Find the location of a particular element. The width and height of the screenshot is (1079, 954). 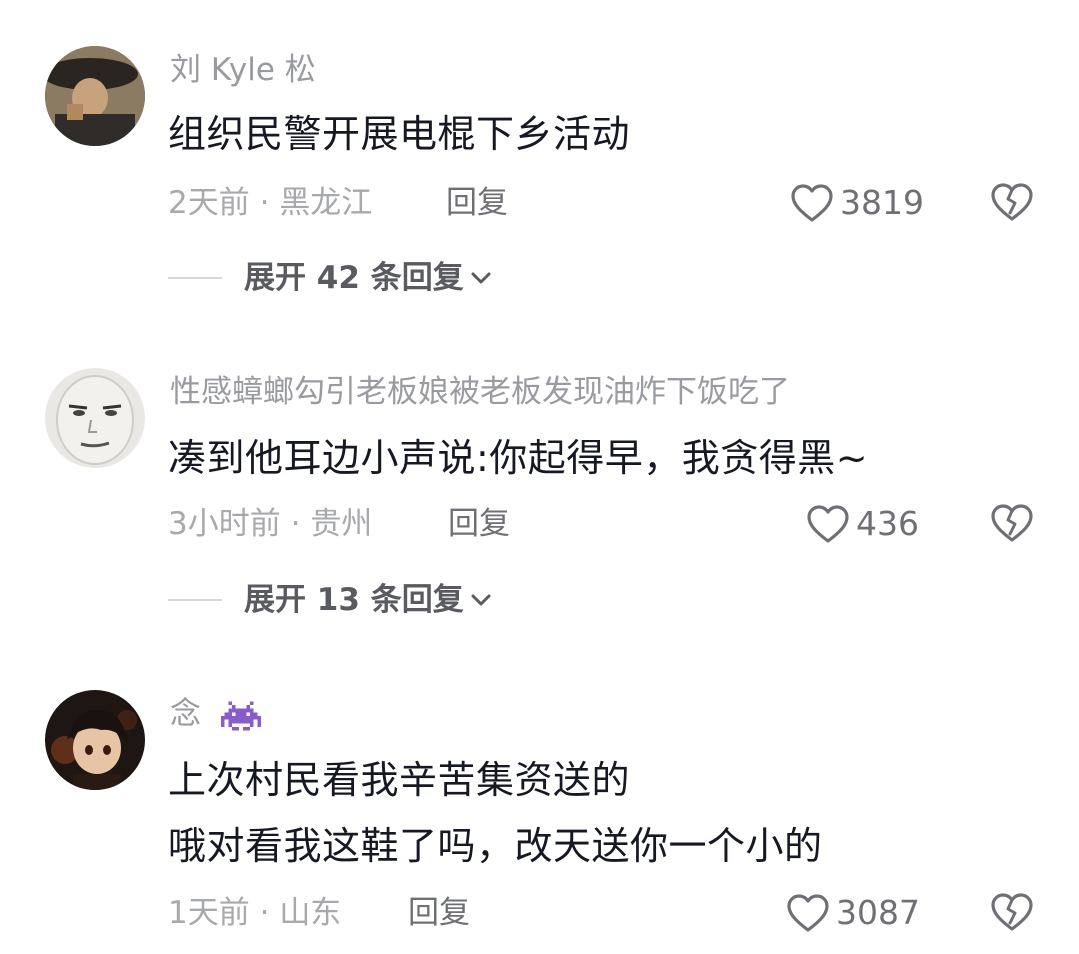

comment-text: 哦对看我这鞋了吗，改天送你一个小的 is located at coordinates (495, 846).